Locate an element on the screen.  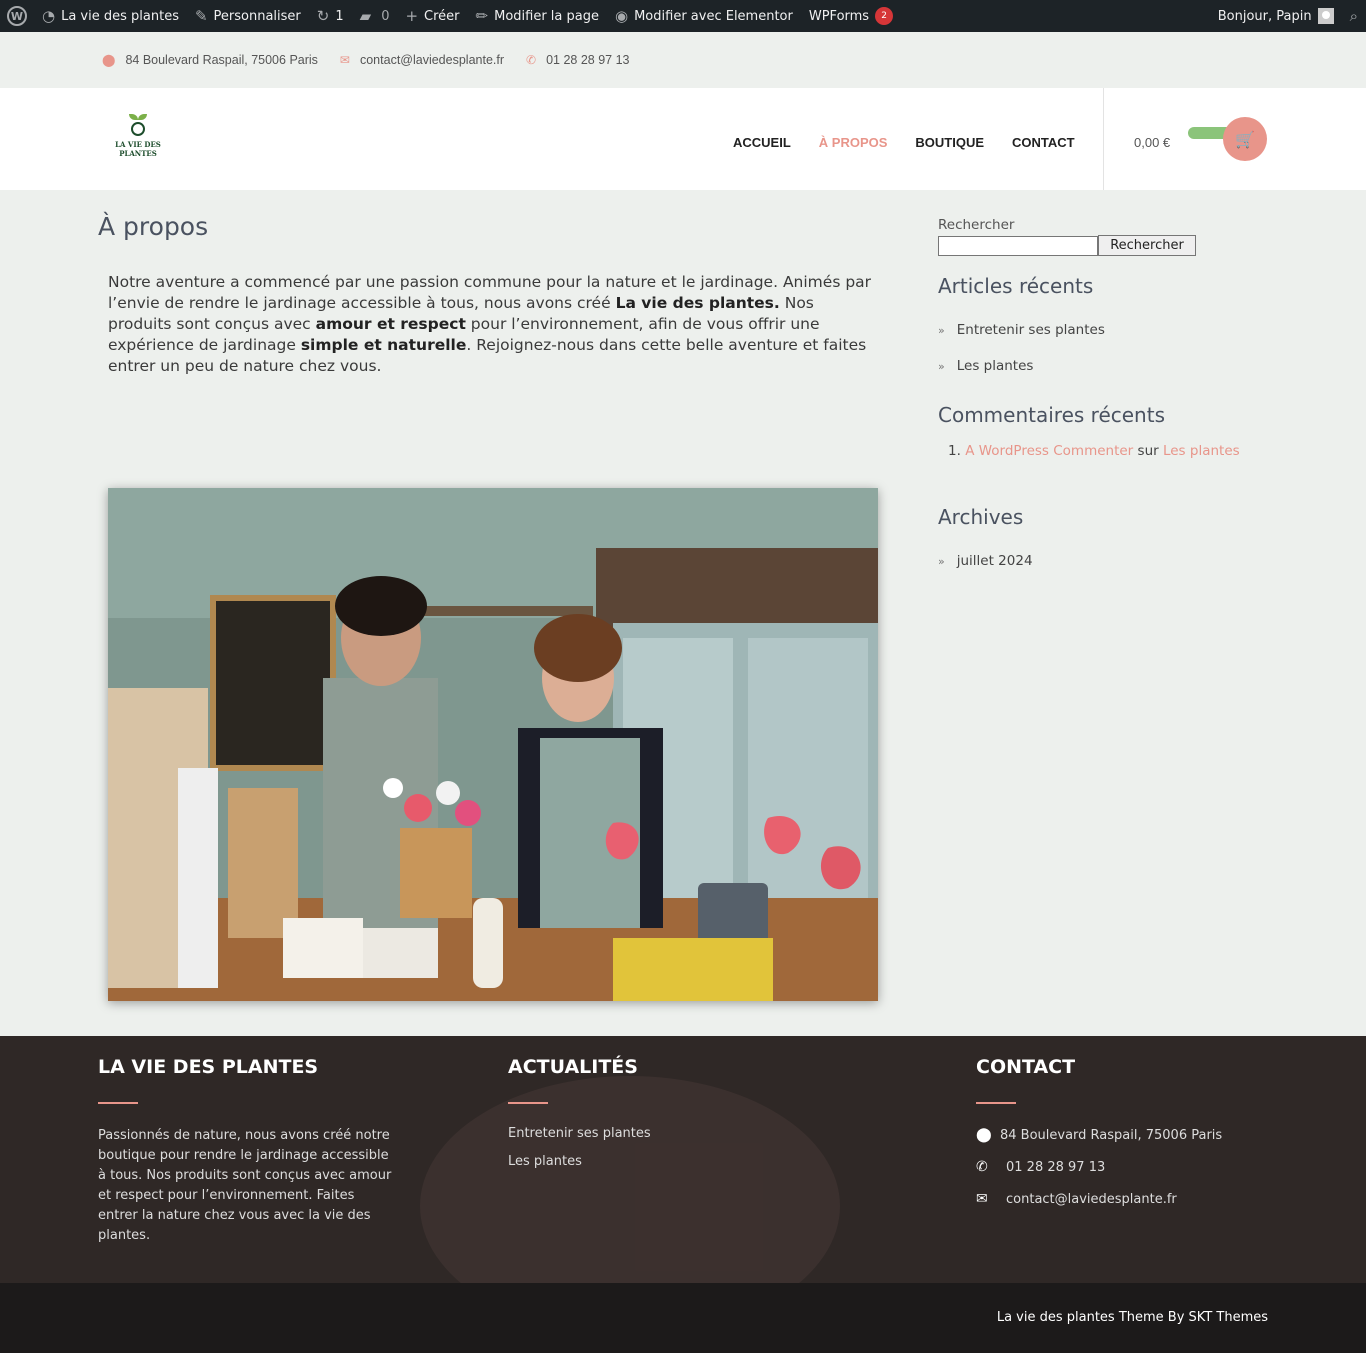
footer-news-heading: ACTUALITÉS is located at coordinates (573, 1067).